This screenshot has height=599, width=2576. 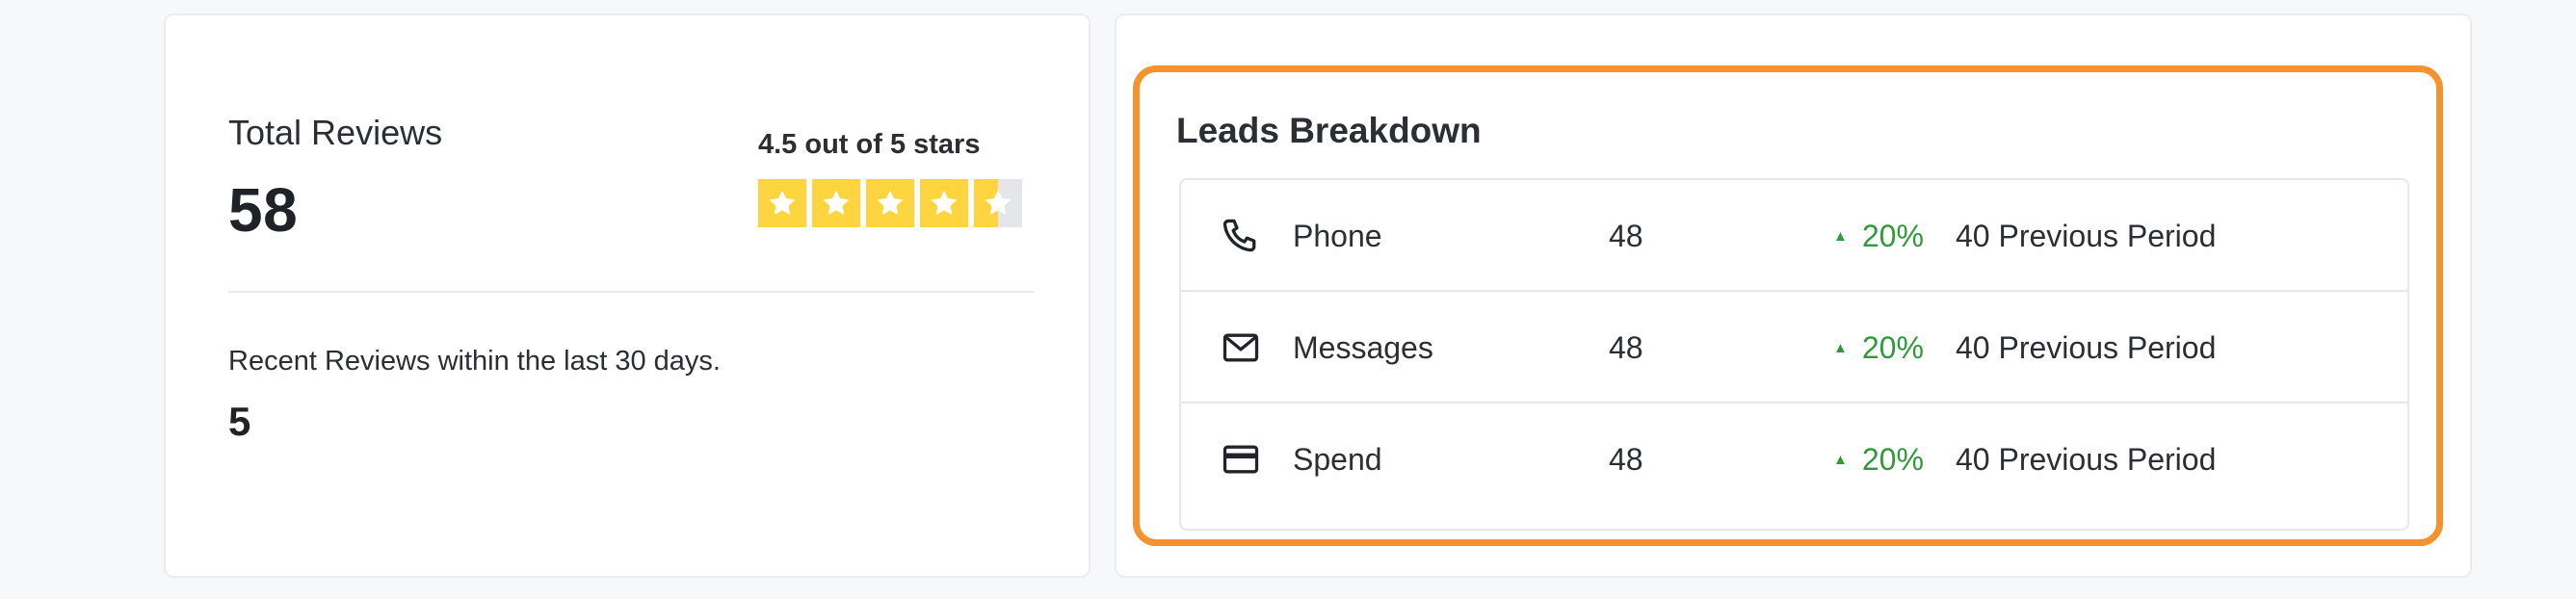 I want to click on leads-row-label: Phone, so click(x=1338, y=236).